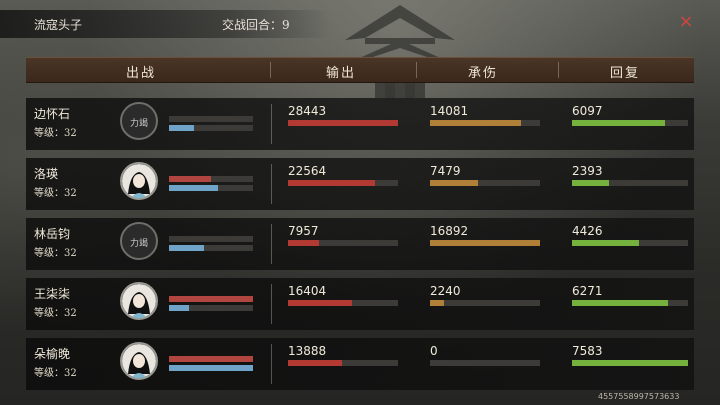  Describe the element at coordinates (52, 234) in the screenshot. I see `character-name: 林岳钧` at that location.